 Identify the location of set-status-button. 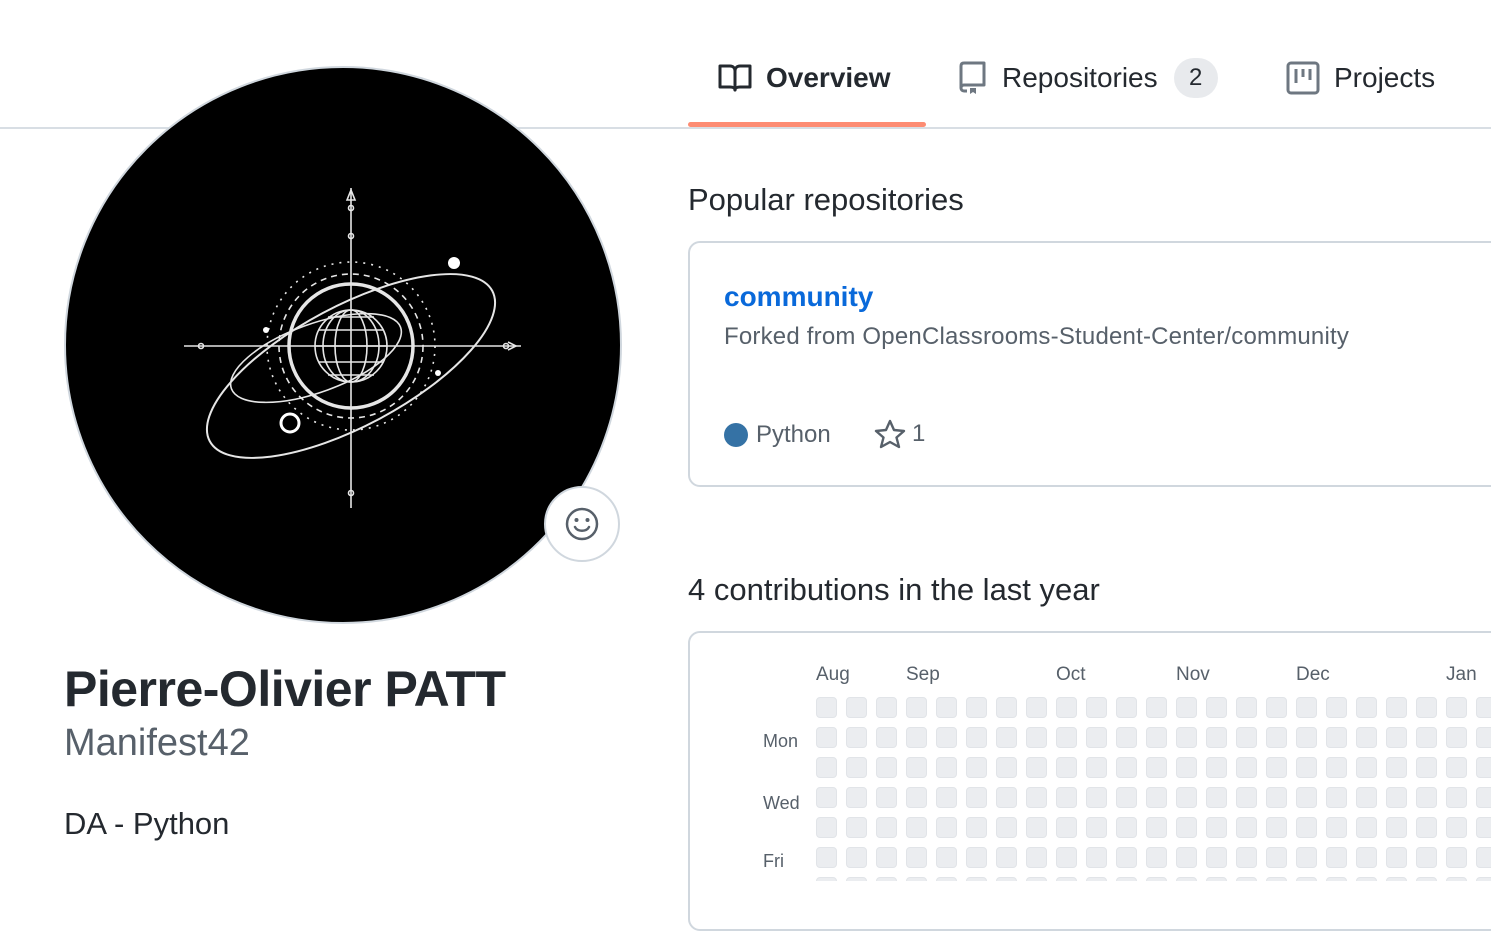
(582, 524).